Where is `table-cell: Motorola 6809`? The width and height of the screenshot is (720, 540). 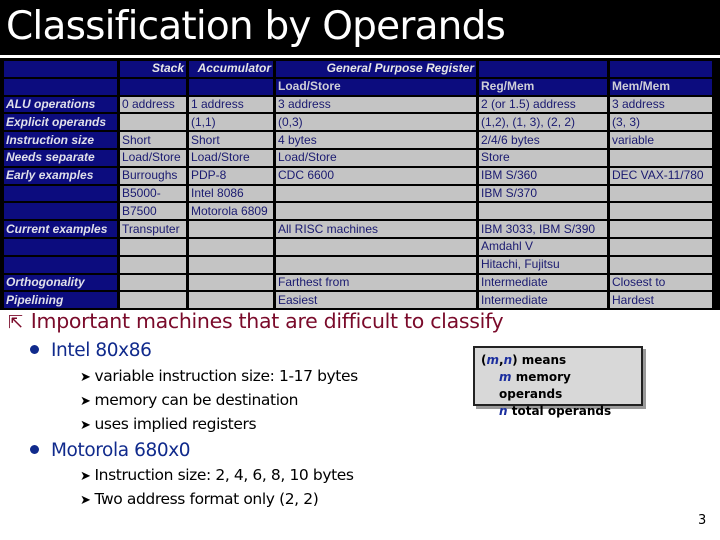 table-cell: Motorola 6809 is located at coordinates (231, 211).